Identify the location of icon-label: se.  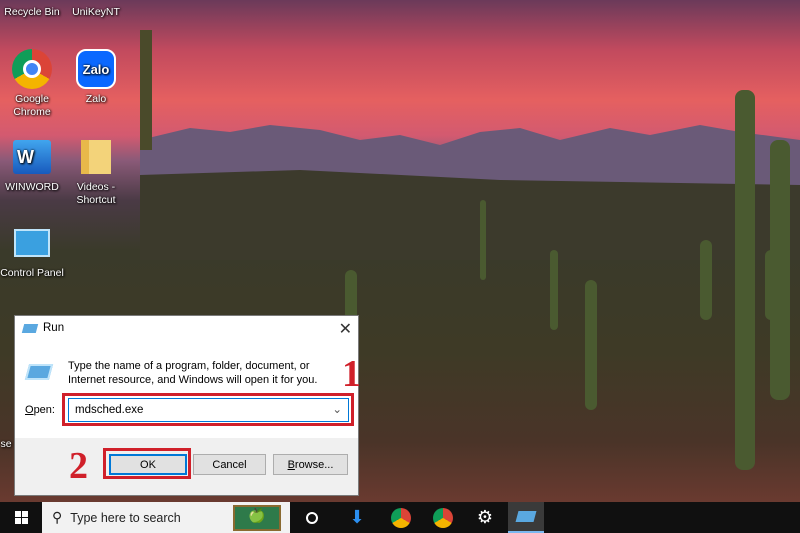
(6, 444).